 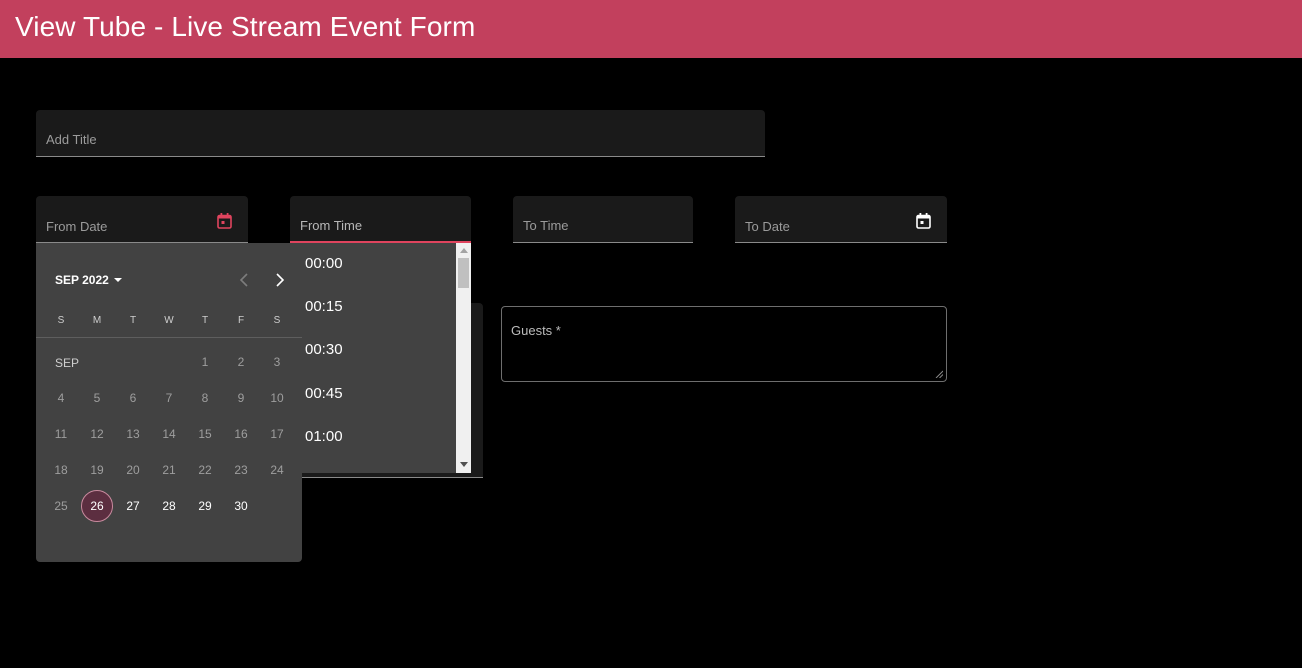 What do you see at coordinates (97, 320) in the screenshot?
I see `weekday-header: M` at bounding box center [97, 320].